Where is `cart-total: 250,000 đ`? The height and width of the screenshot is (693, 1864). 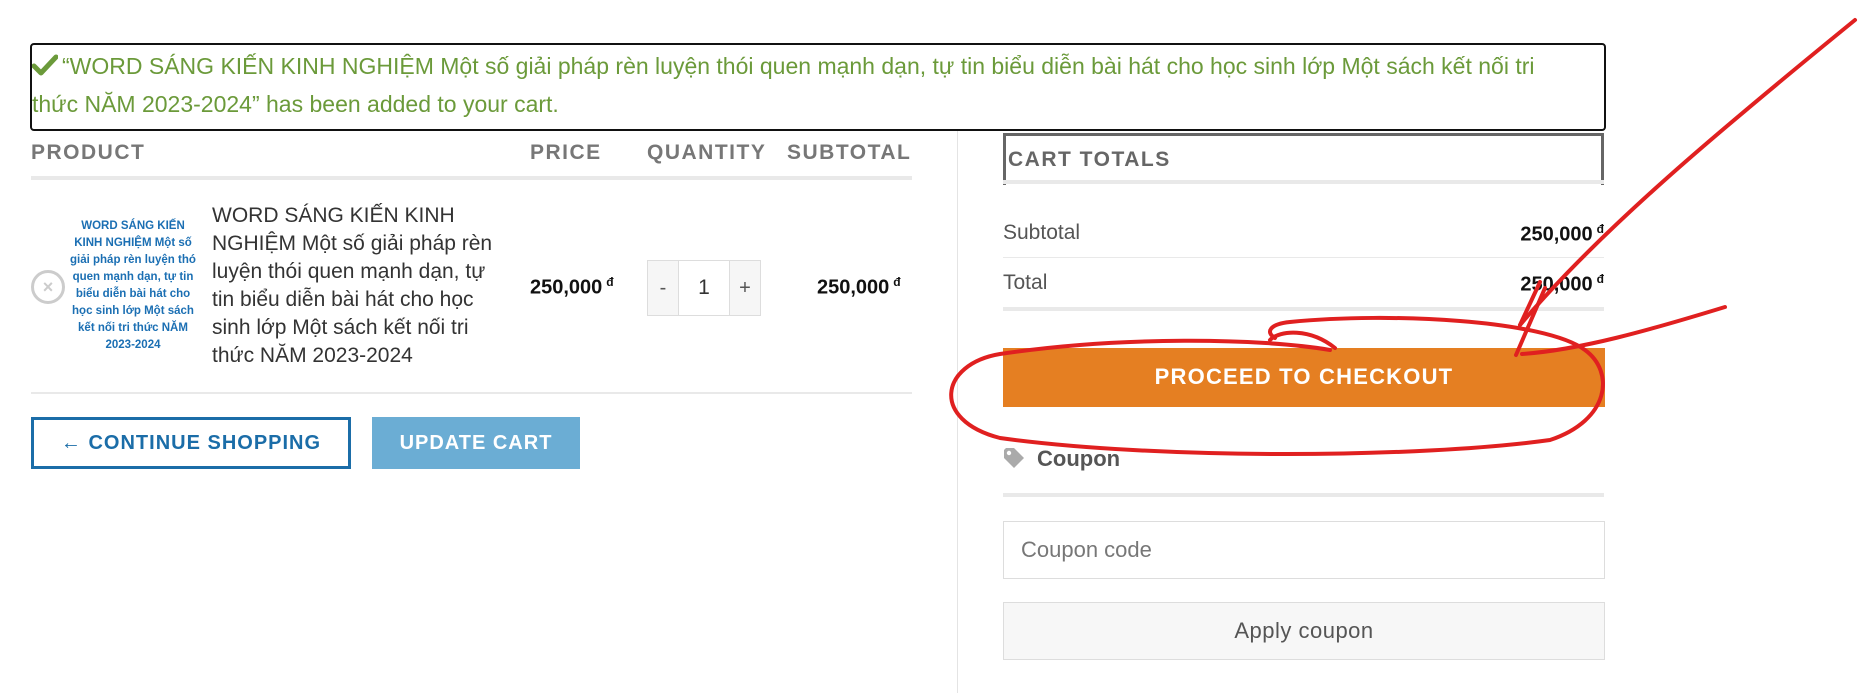
cart-total: 250,000 đ is located at coordinates (1562, 284).